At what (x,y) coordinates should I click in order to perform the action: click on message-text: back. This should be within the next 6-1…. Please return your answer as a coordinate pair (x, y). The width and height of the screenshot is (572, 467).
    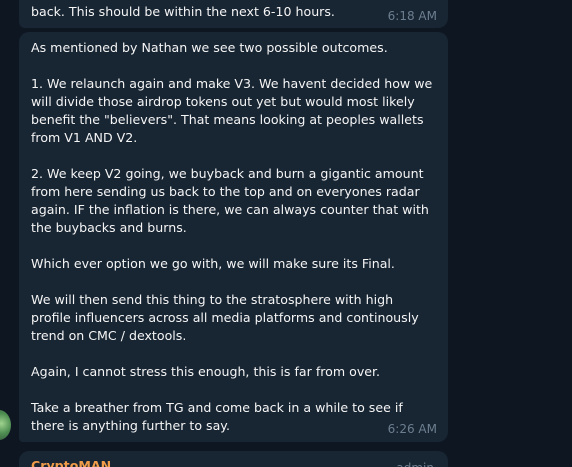
    Looking at the image, I should click on (183, 11).